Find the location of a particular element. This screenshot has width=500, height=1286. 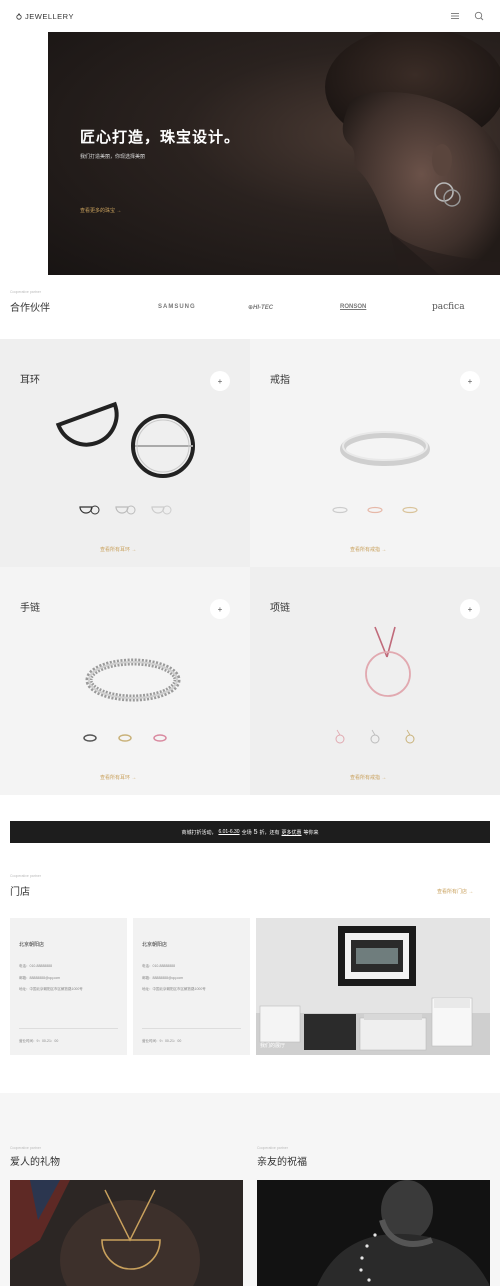

header-actions is located at coordinates (467, 16).